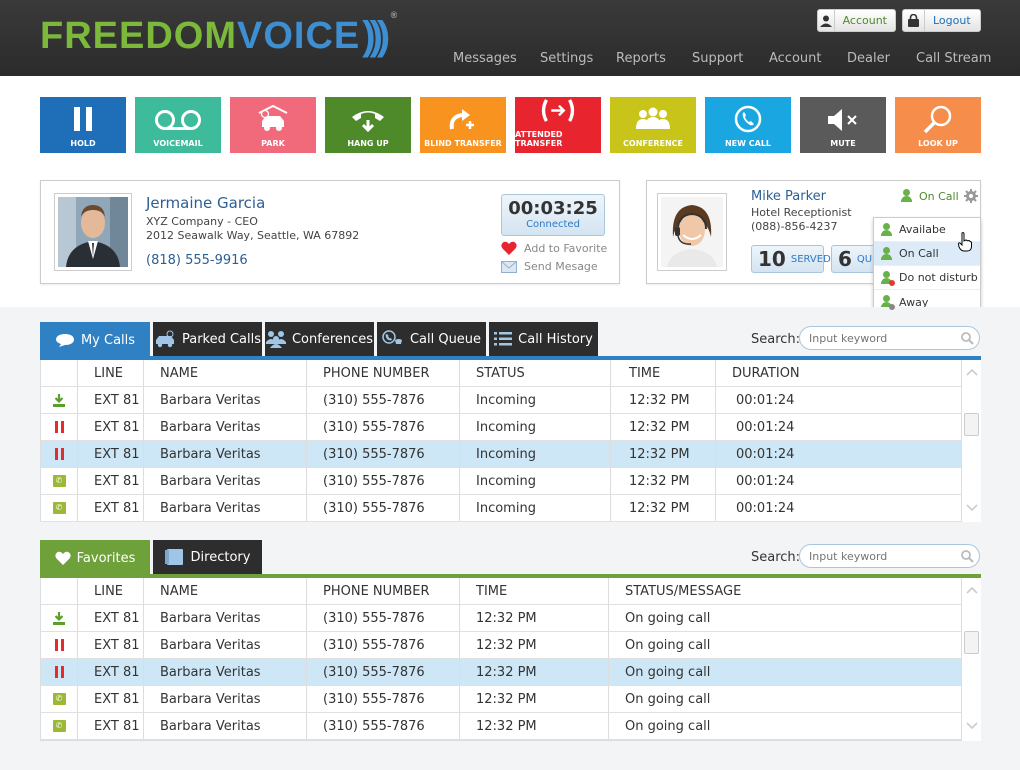  What do you see at coordinates (941, 20) in the screenshot?
I see `logout-button: Logout` at bounding box center [941, 20].